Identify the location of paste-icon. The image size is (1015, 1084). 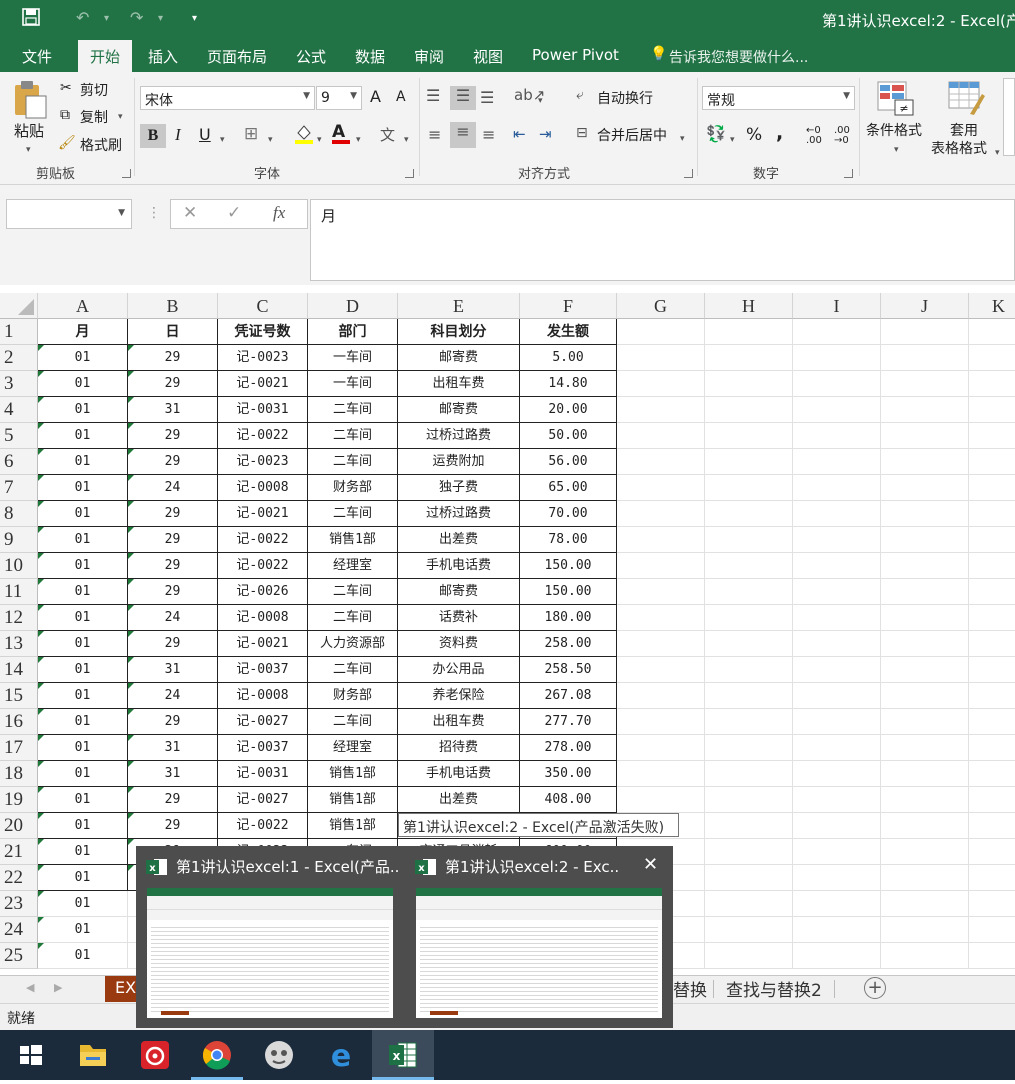
(30, 100).